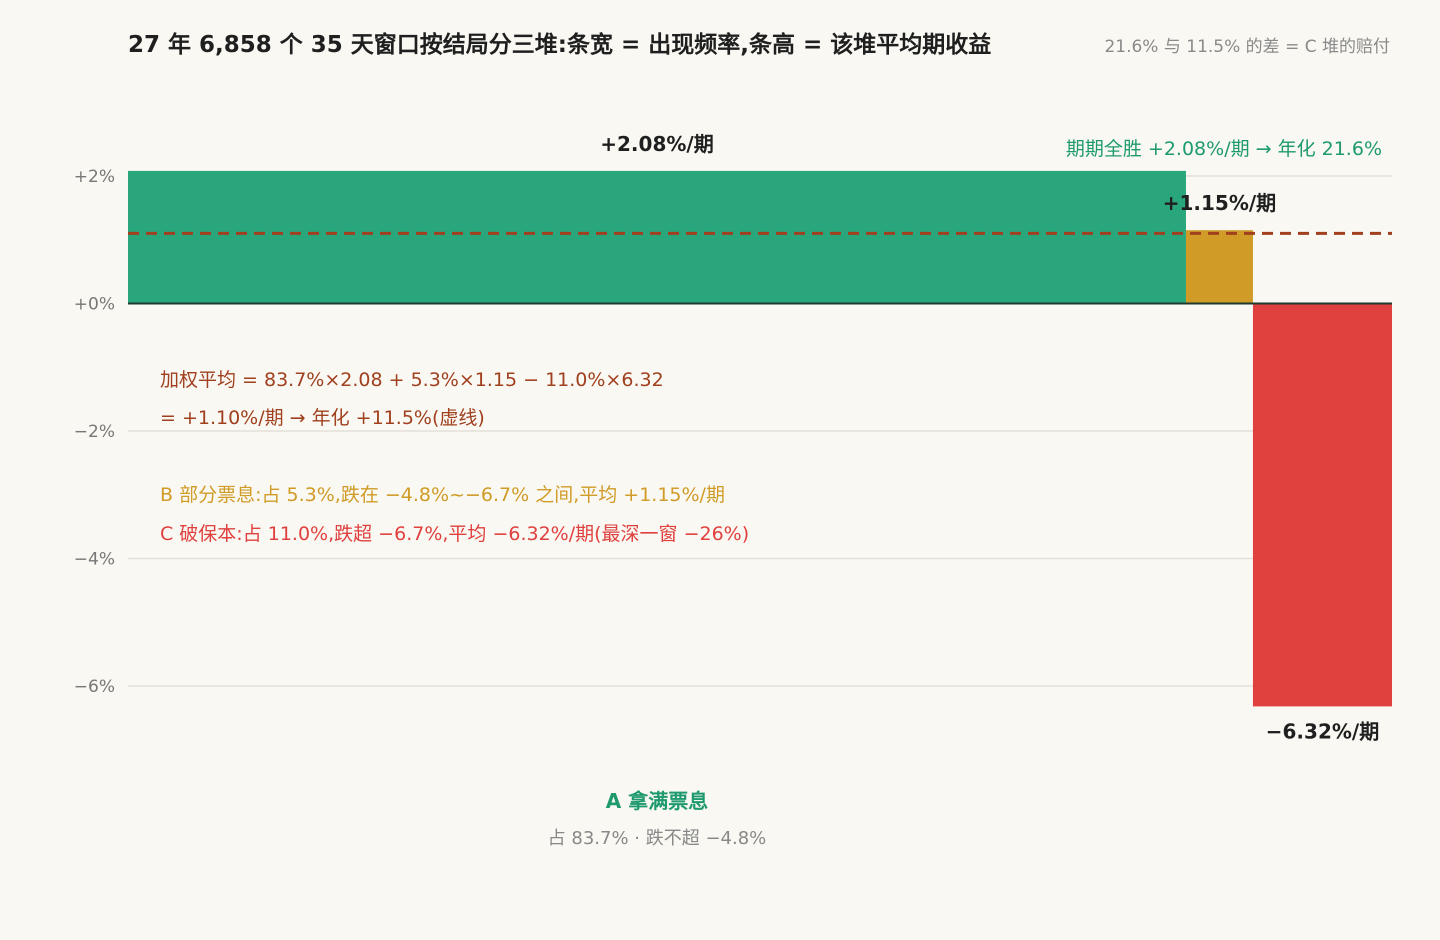 This screenshot has height=940, width=1440. I want to click on y-tick-label: +0%, so click(94, 305).